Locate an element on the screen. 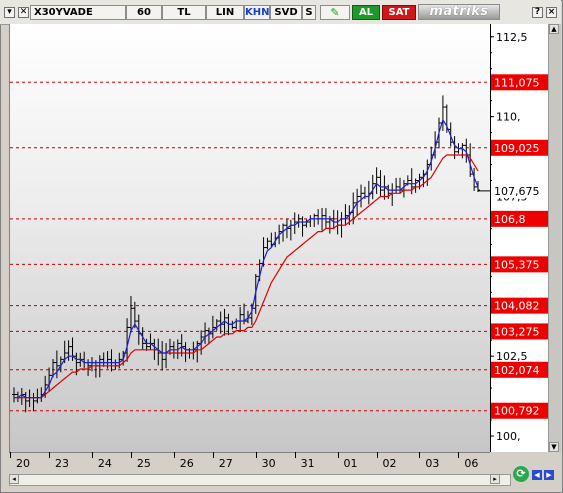 This screenshot has width=563, height=493. level-label: 111,075 is located at coordinates (522, 82).